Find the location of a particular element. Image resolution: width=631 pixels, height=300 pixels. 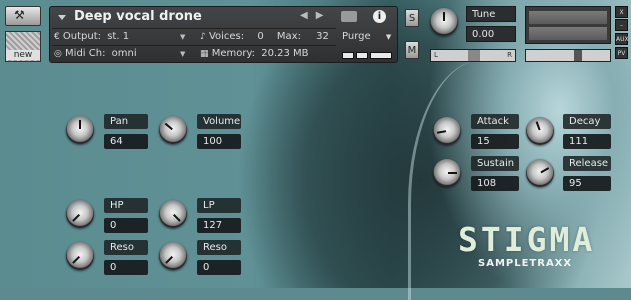

release-value: 95 is located at coordinates (587, 183).